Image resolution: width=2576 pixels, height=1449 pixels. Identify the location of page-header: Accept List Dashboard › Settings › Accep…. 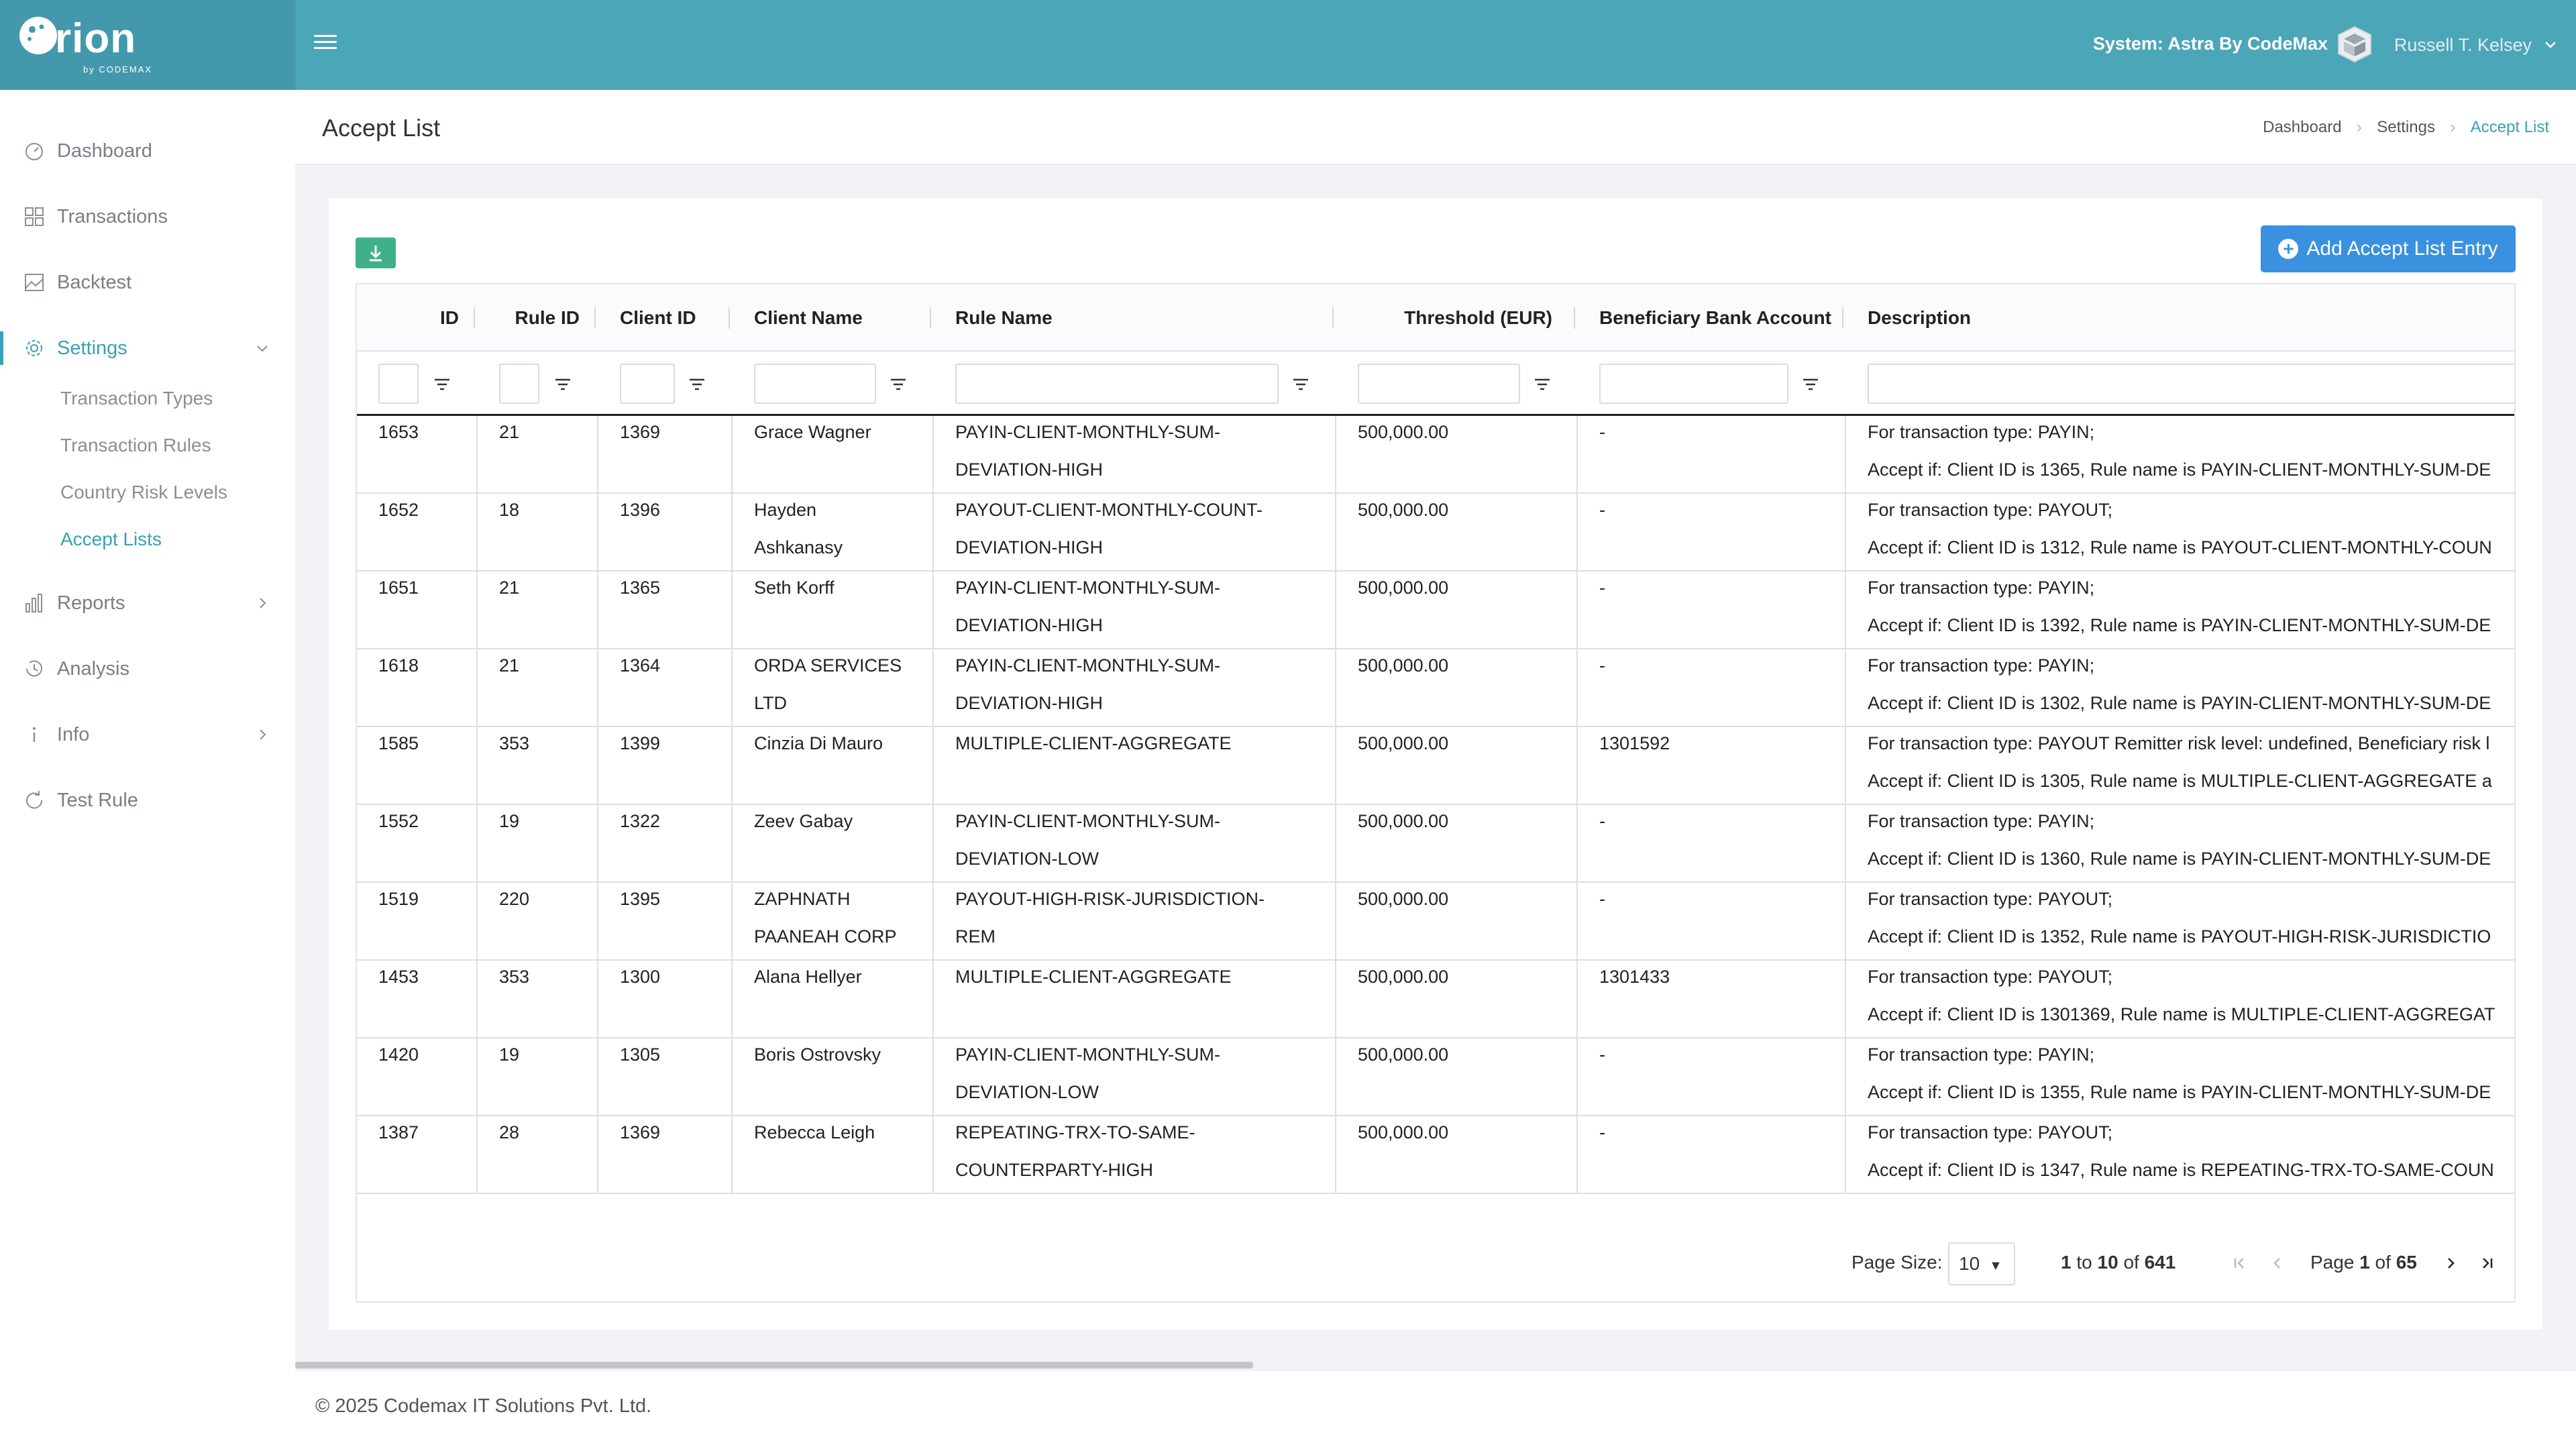
(1435, 127).